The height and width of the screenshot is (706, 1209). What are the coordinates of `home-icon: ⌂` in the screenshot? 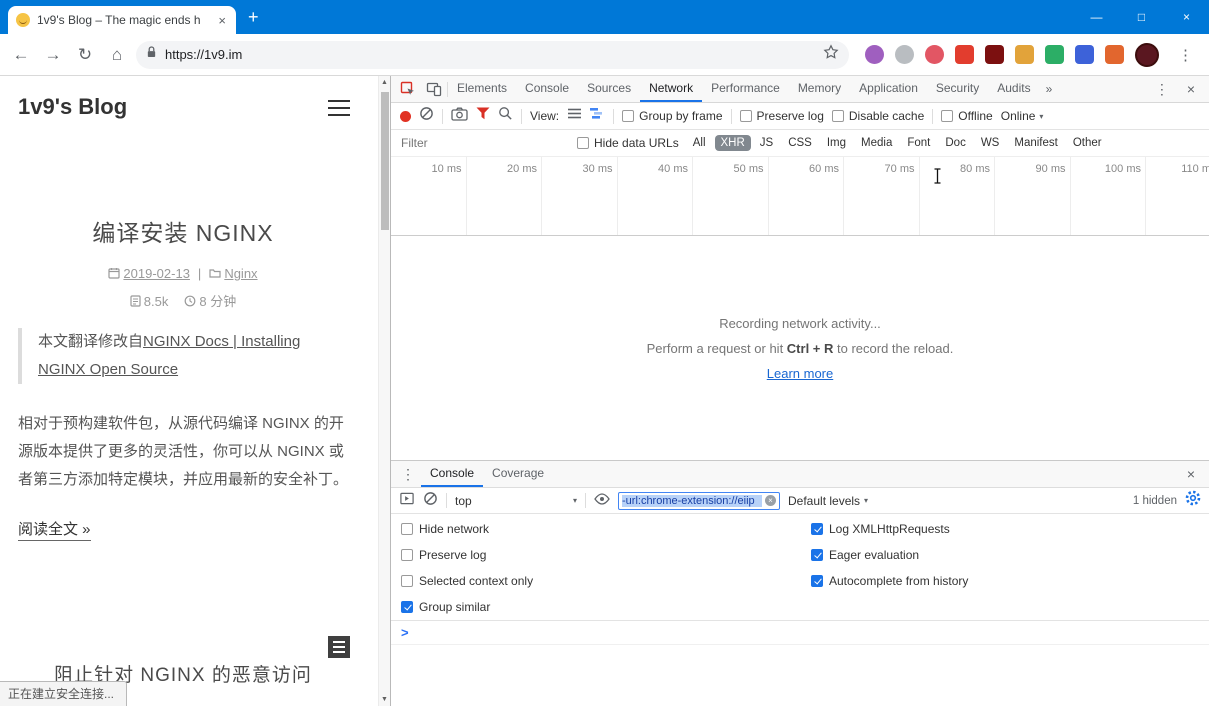 It's located at (117, 55).